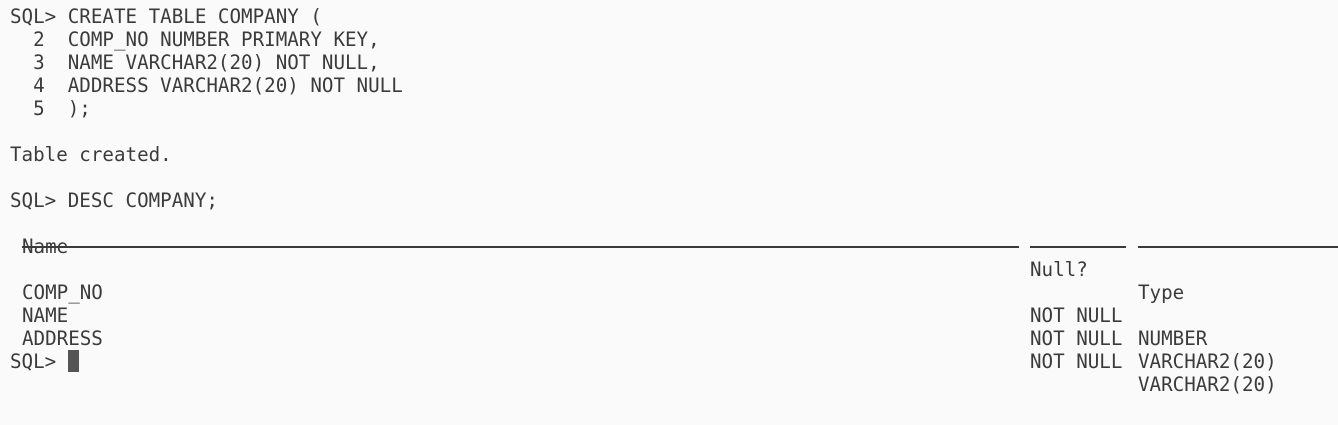 This screenshot has height=425, width=1338. Describe the element at coordinates (91, 154) in the screenshot. I see `create-result-message: Table created.` at that location.